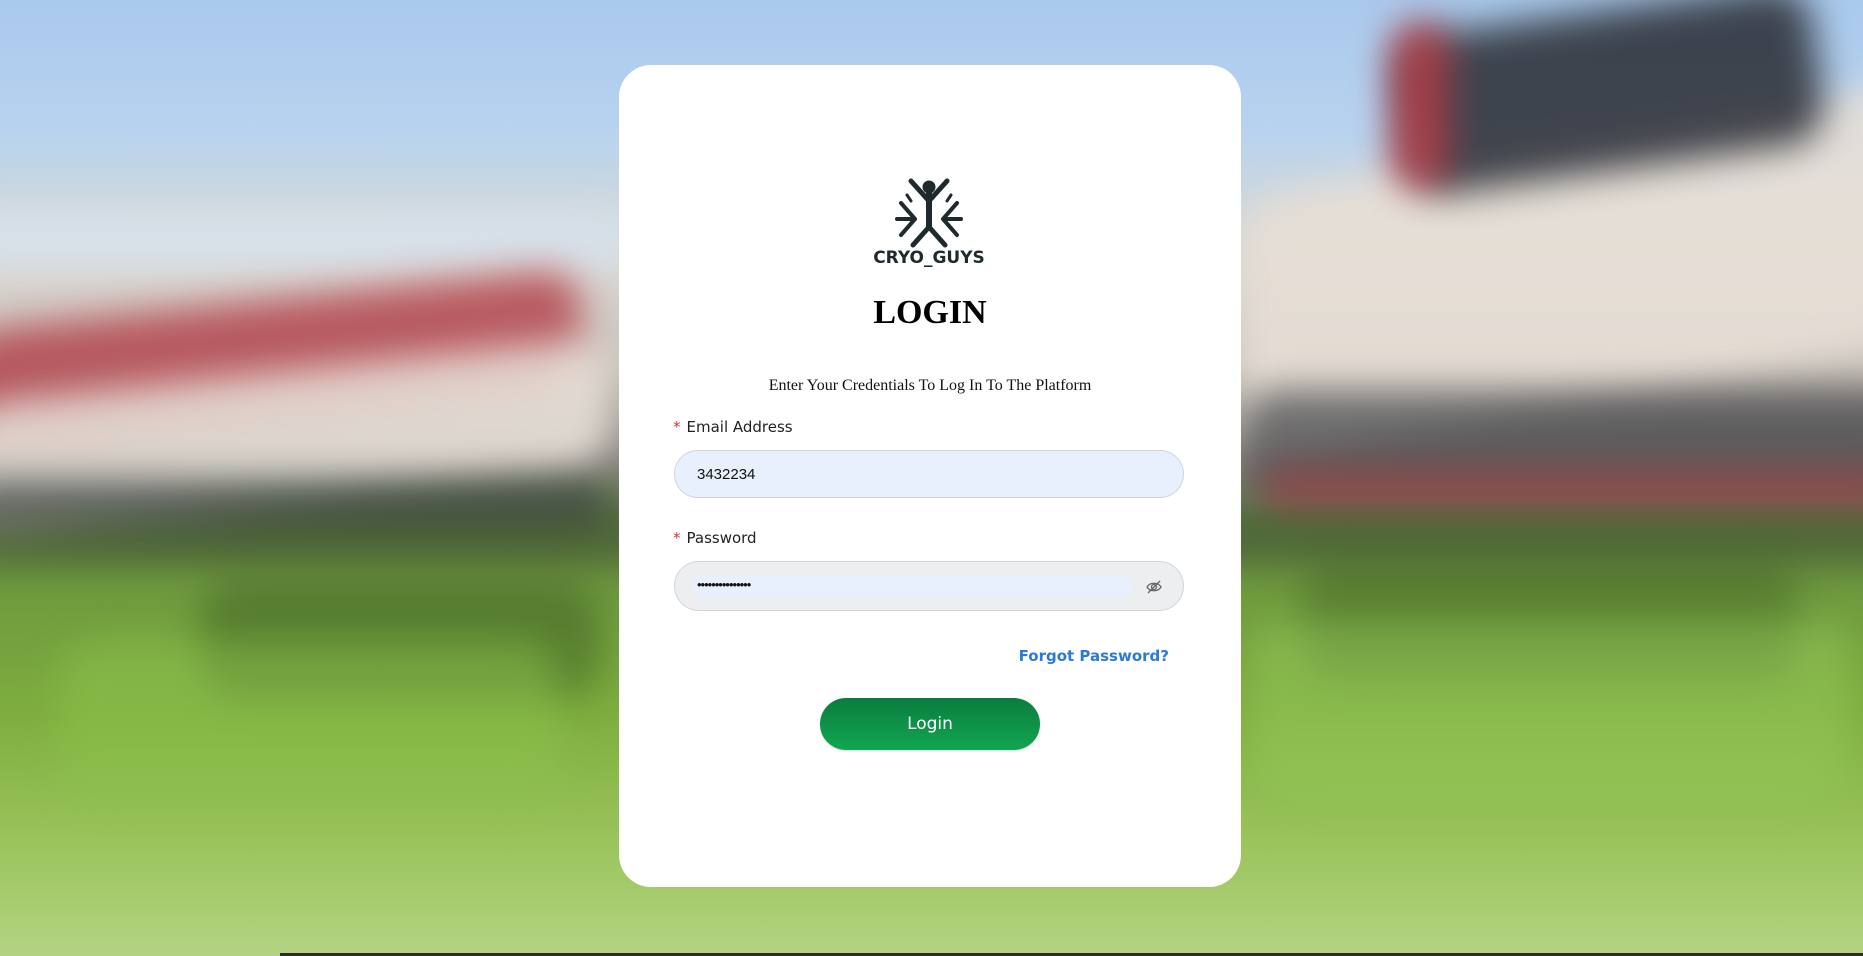 The width and height of the screenshot is (1863, 956). I want to click on snowflake-person-icon: CRYO_GUYS, so click(929, 223).